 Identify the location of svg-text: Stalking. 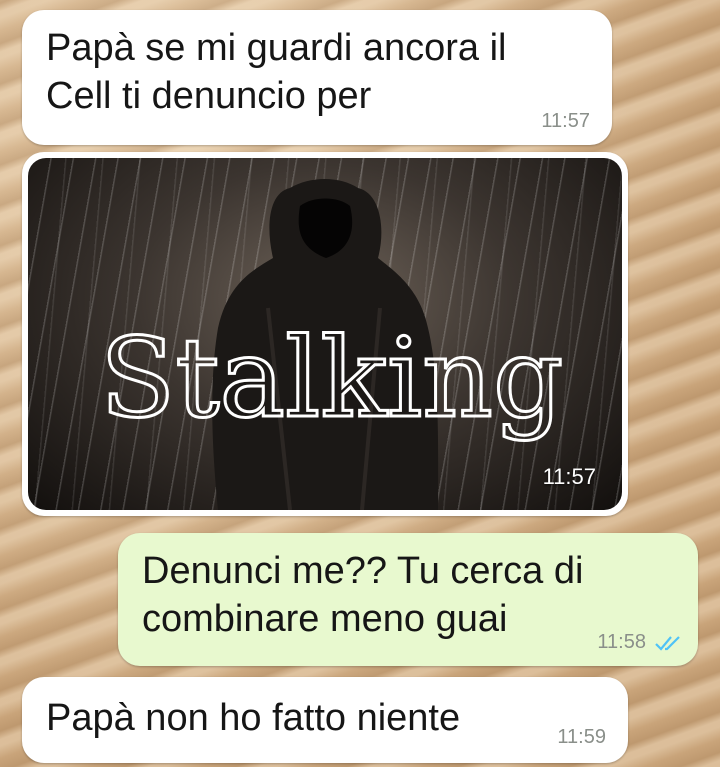
(331, 378).